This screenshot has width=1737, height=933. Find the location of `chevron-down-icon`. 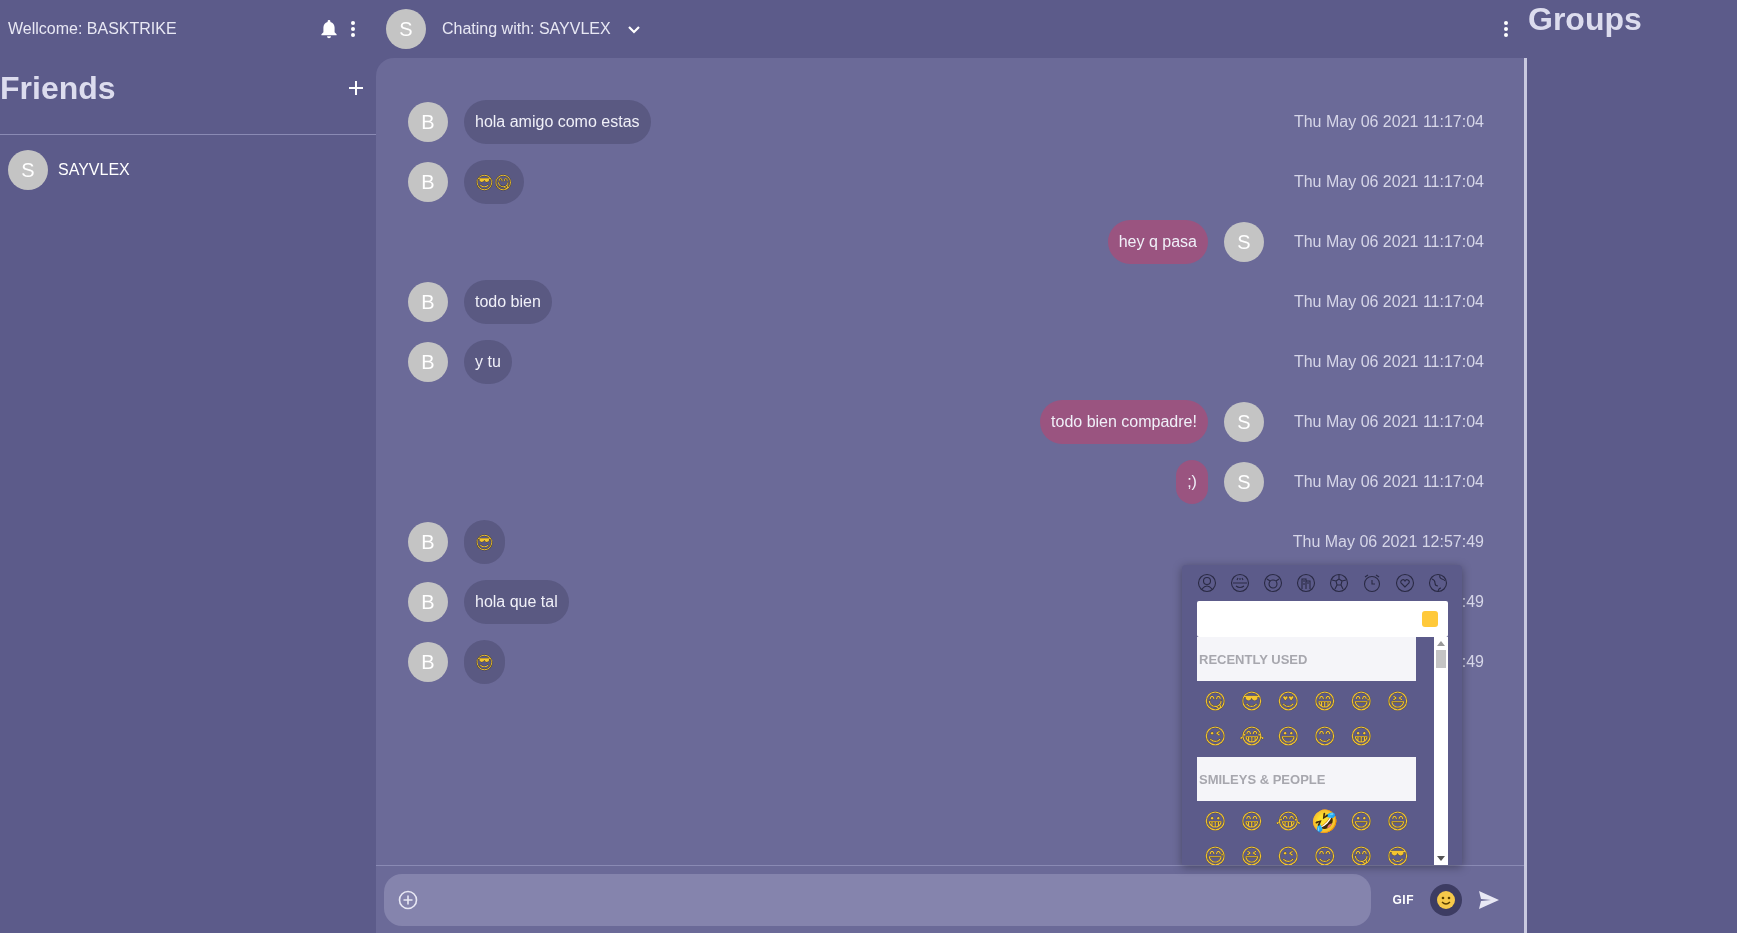

chevron-down-icon is located at coordinates (633, 29).